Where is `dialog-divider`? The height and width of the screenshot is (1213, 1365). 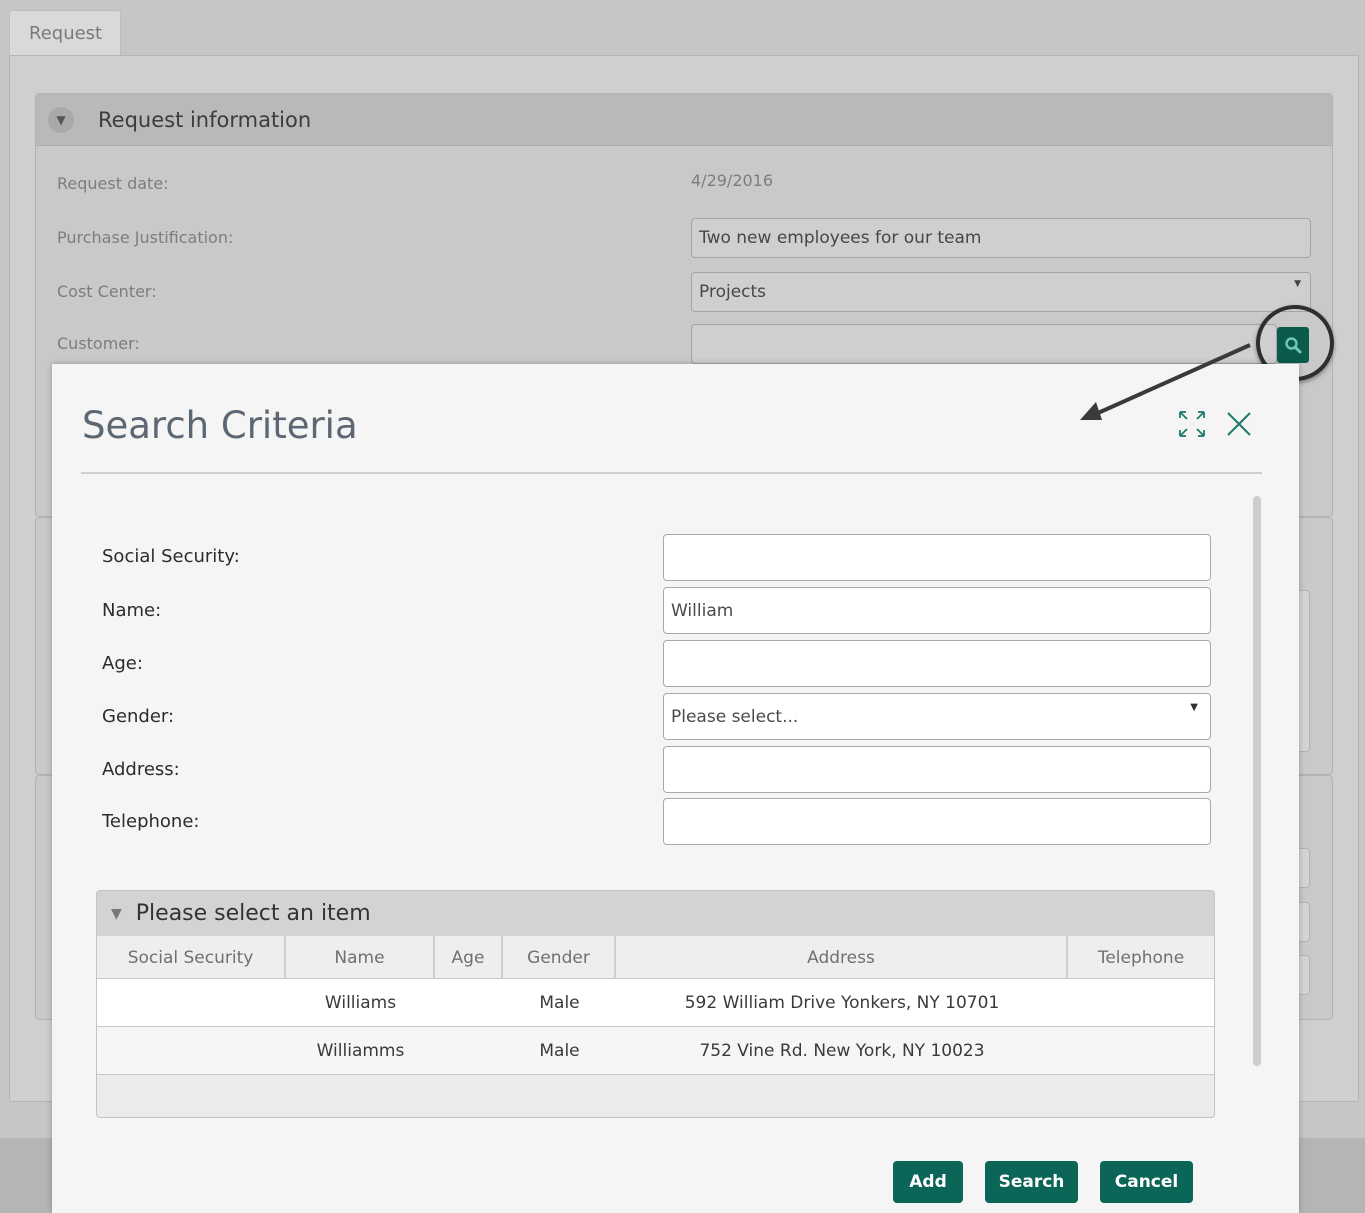
dialog-divider is located at coordinates (671, 473).